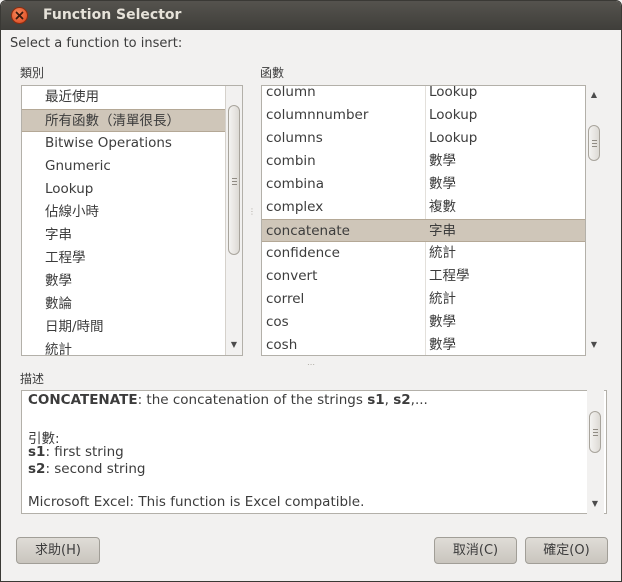 The height and width of the screenshot is (582, 622). I want to click on function-name-cell: convert, so click(292, 276).